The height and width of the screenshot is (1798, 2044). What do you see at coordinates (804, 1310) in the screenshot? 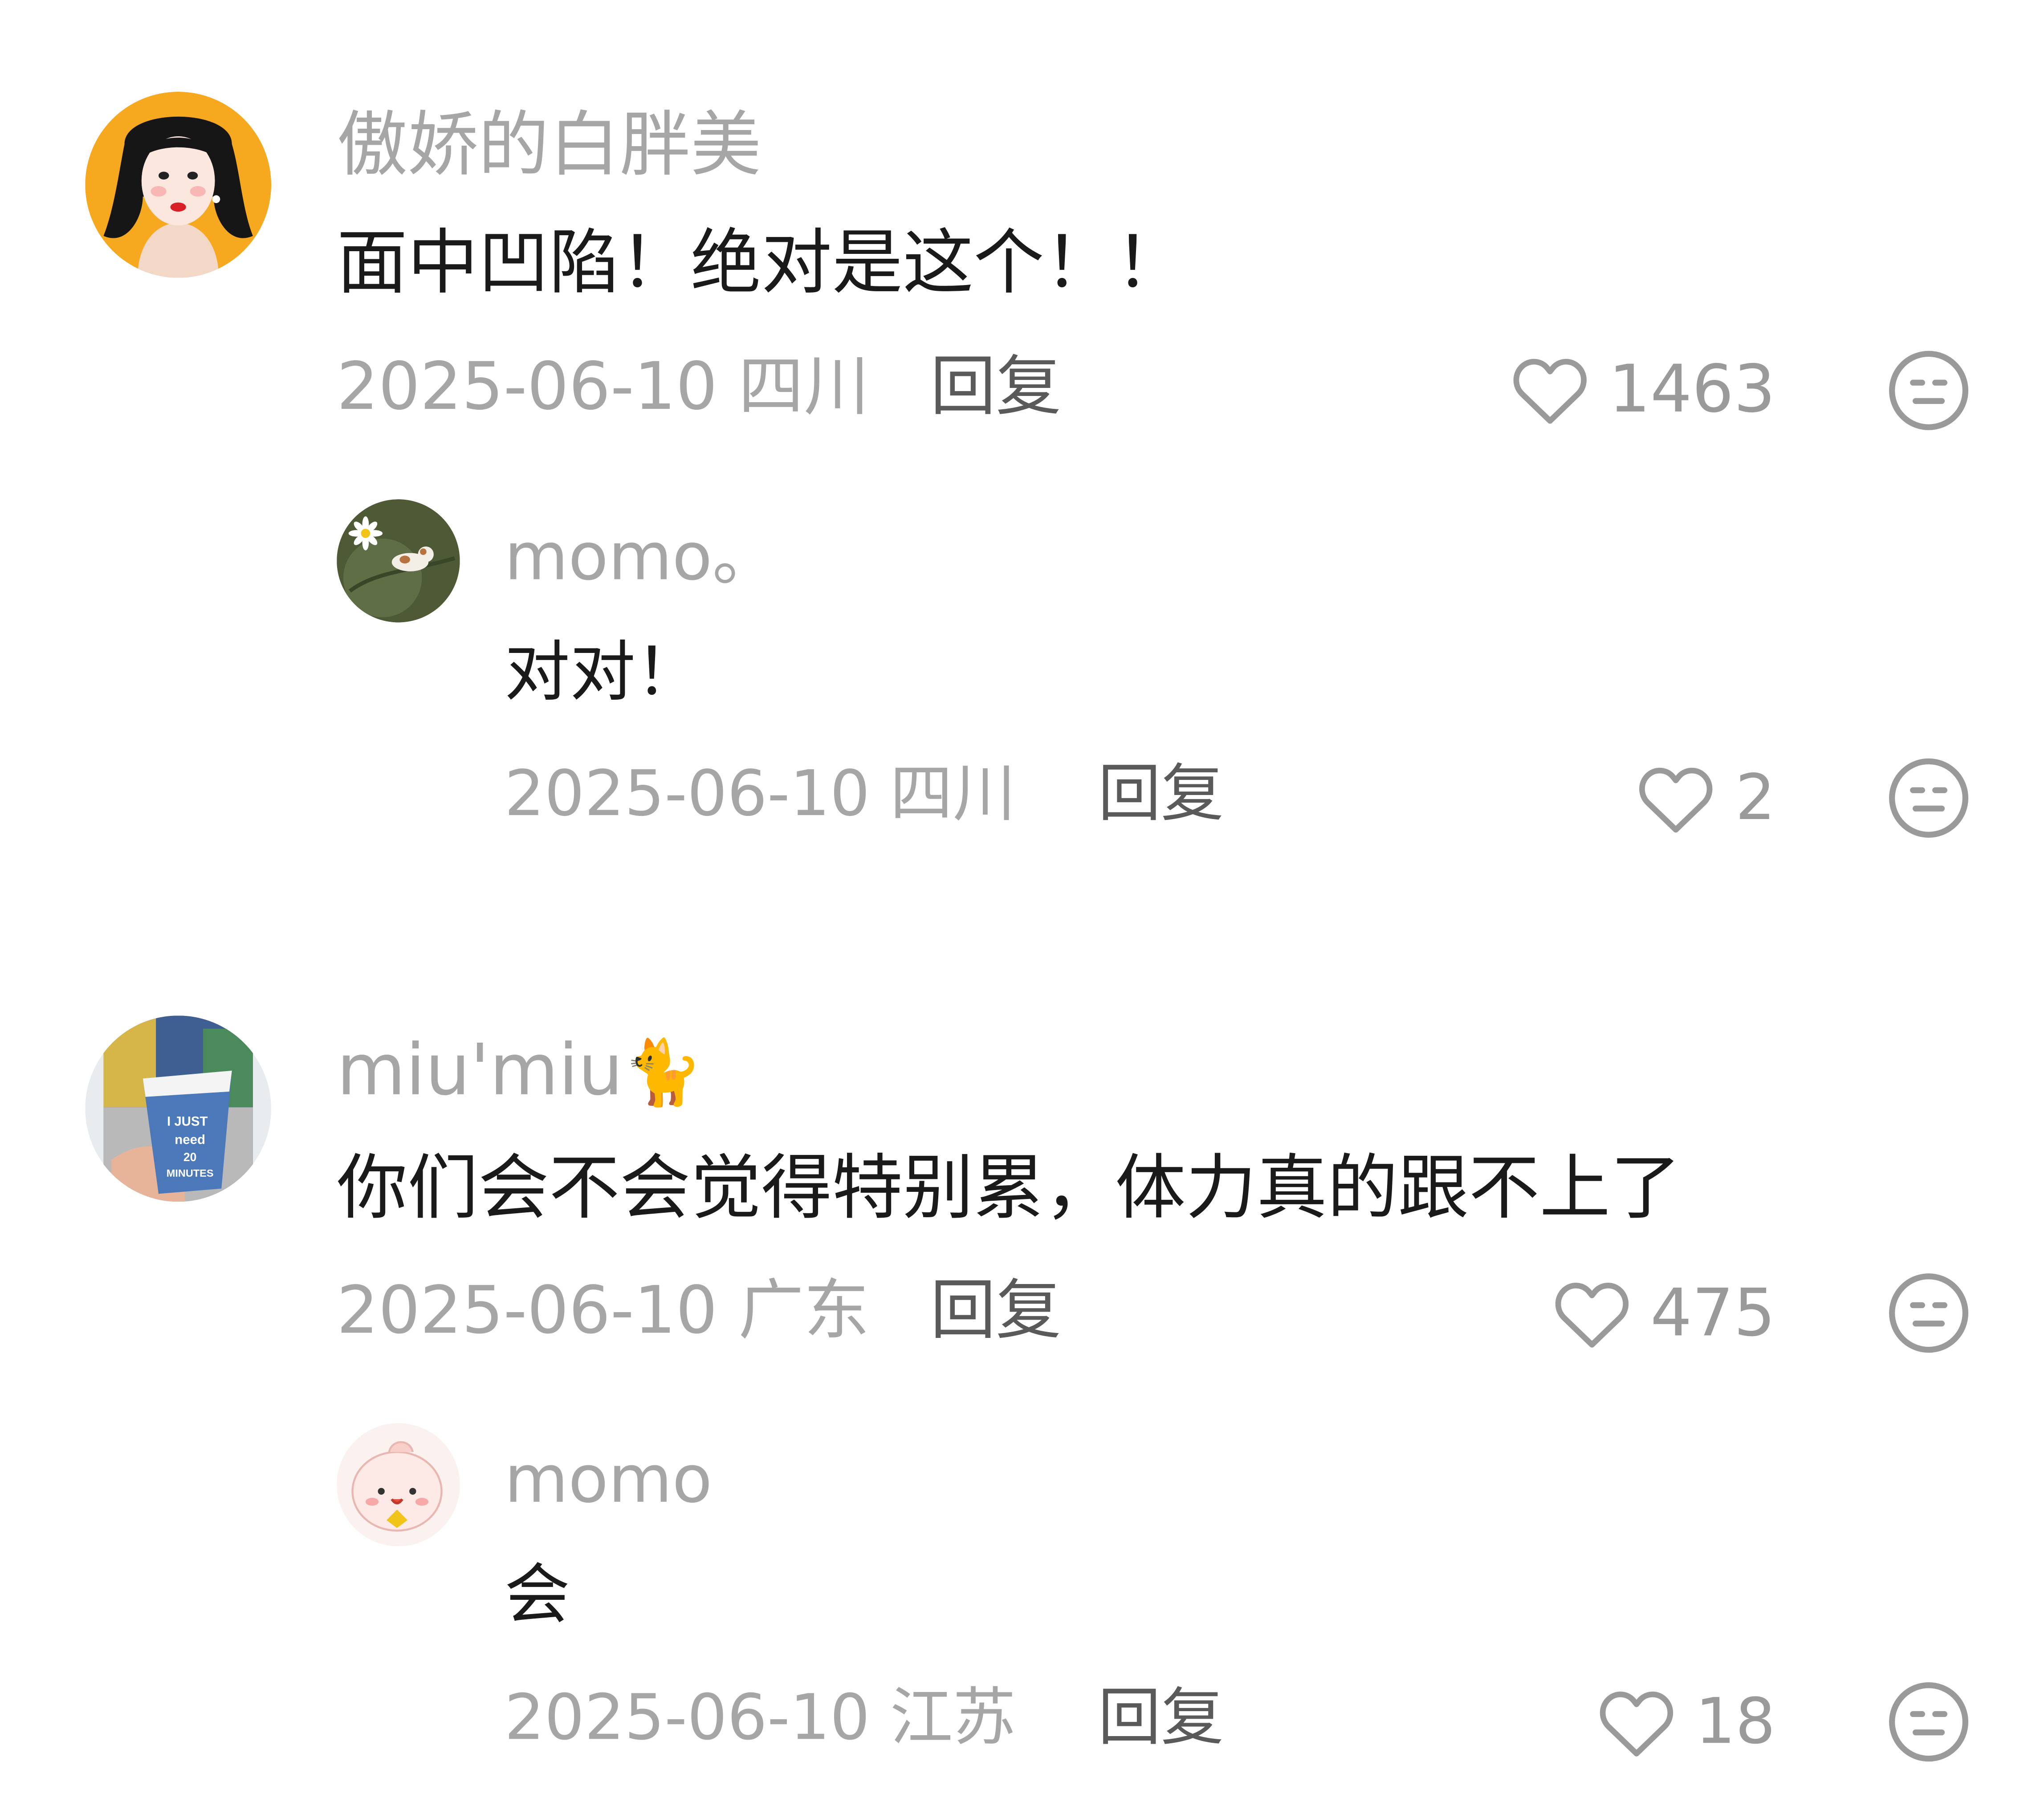
I see `comment-location: 广东` at bounding box center [804, 1310].